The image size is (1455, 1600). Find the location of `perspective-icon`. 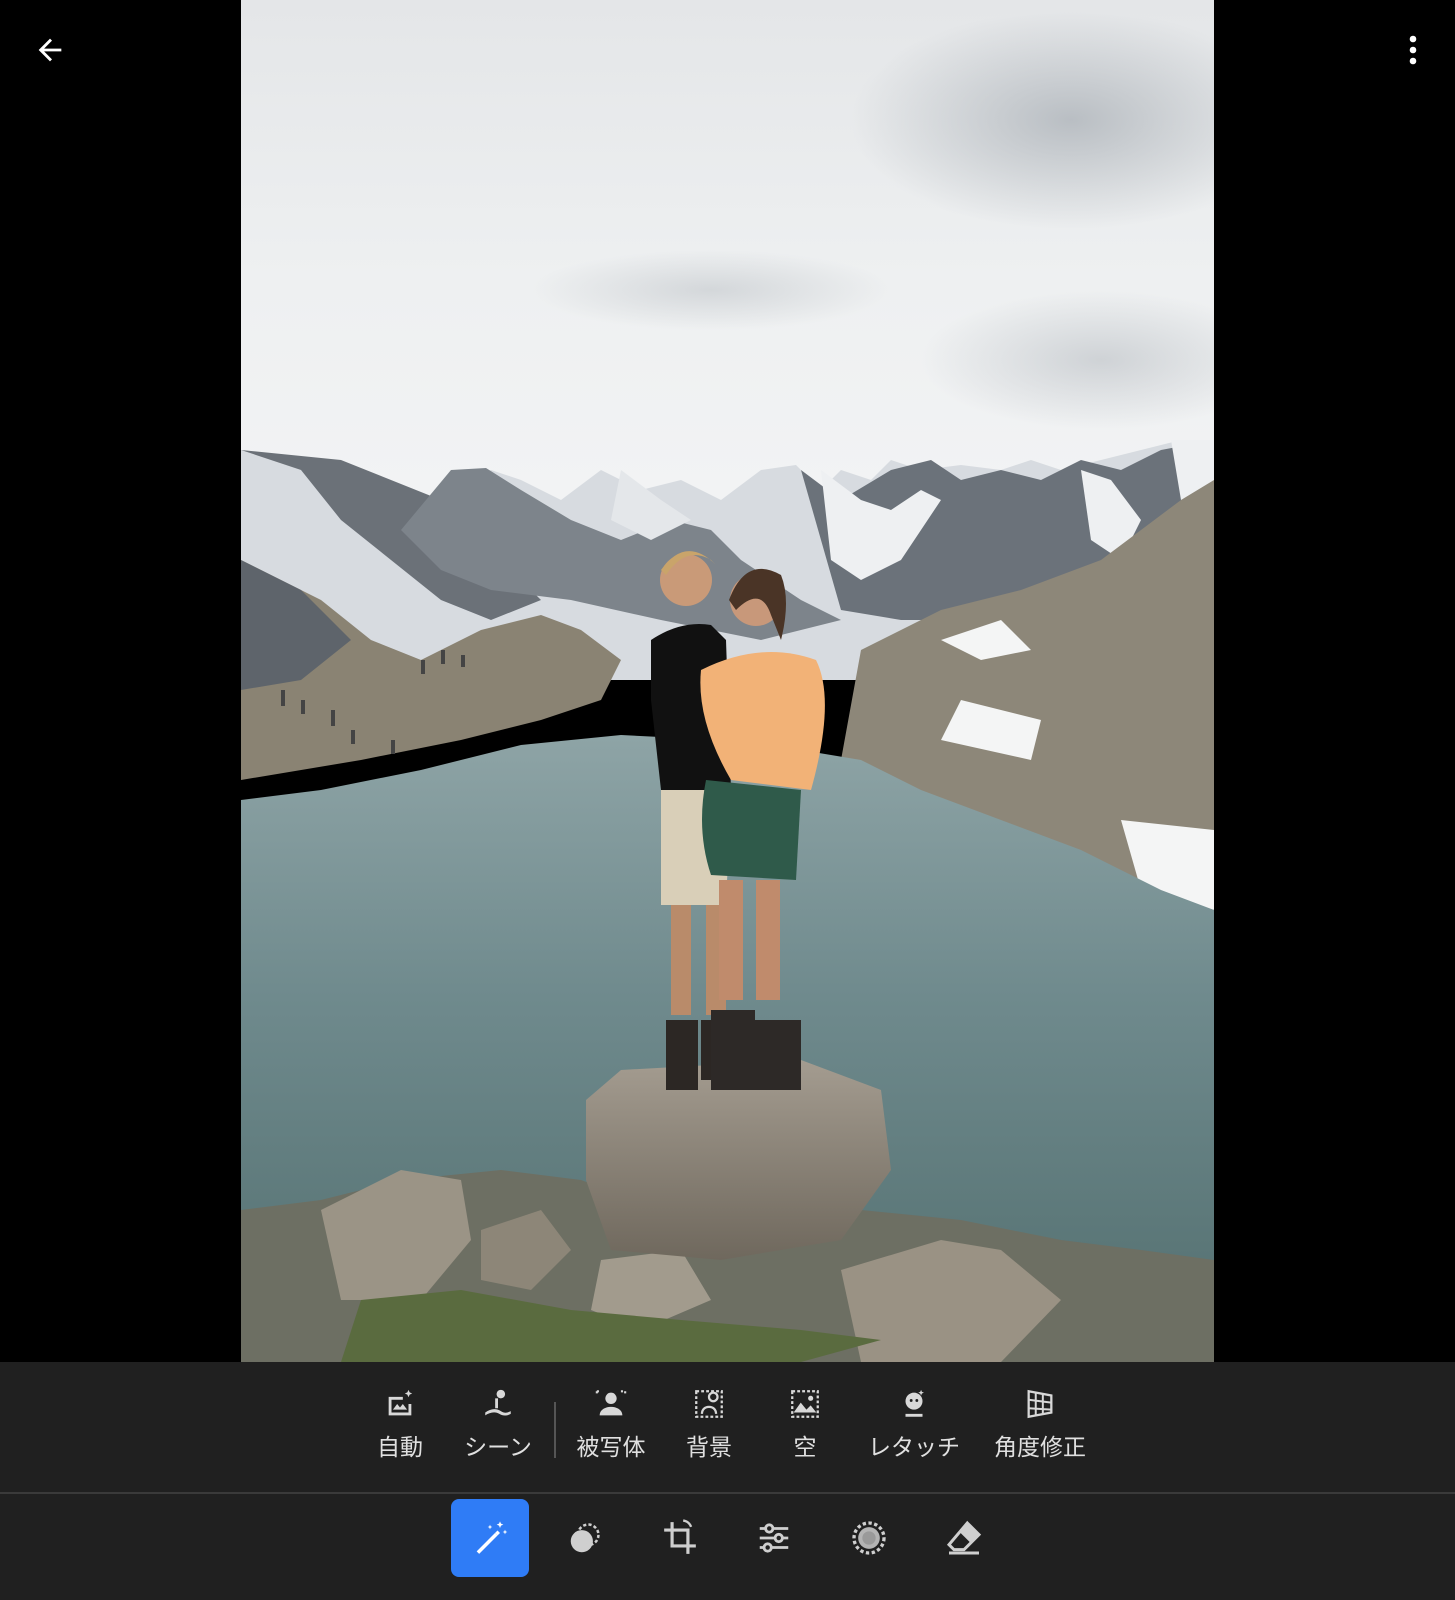

perspective-icon is located at coordinates (1040, 1404).